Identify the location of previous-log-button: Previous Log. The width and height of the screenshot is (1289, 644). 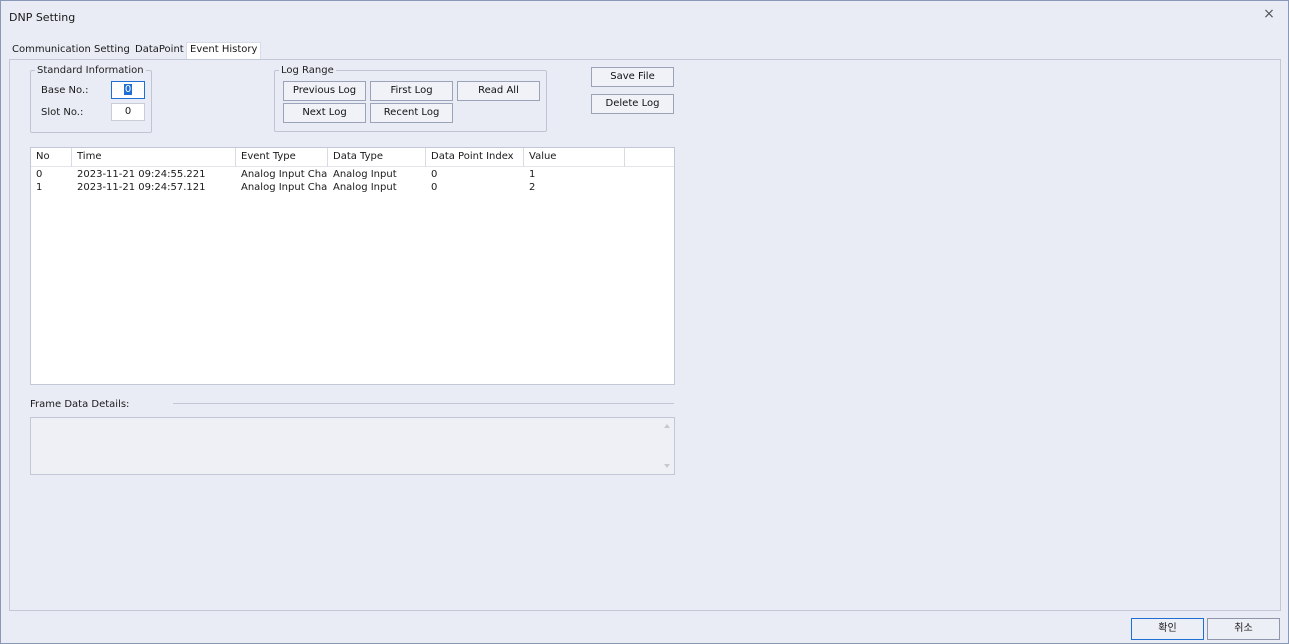
(324, 91).